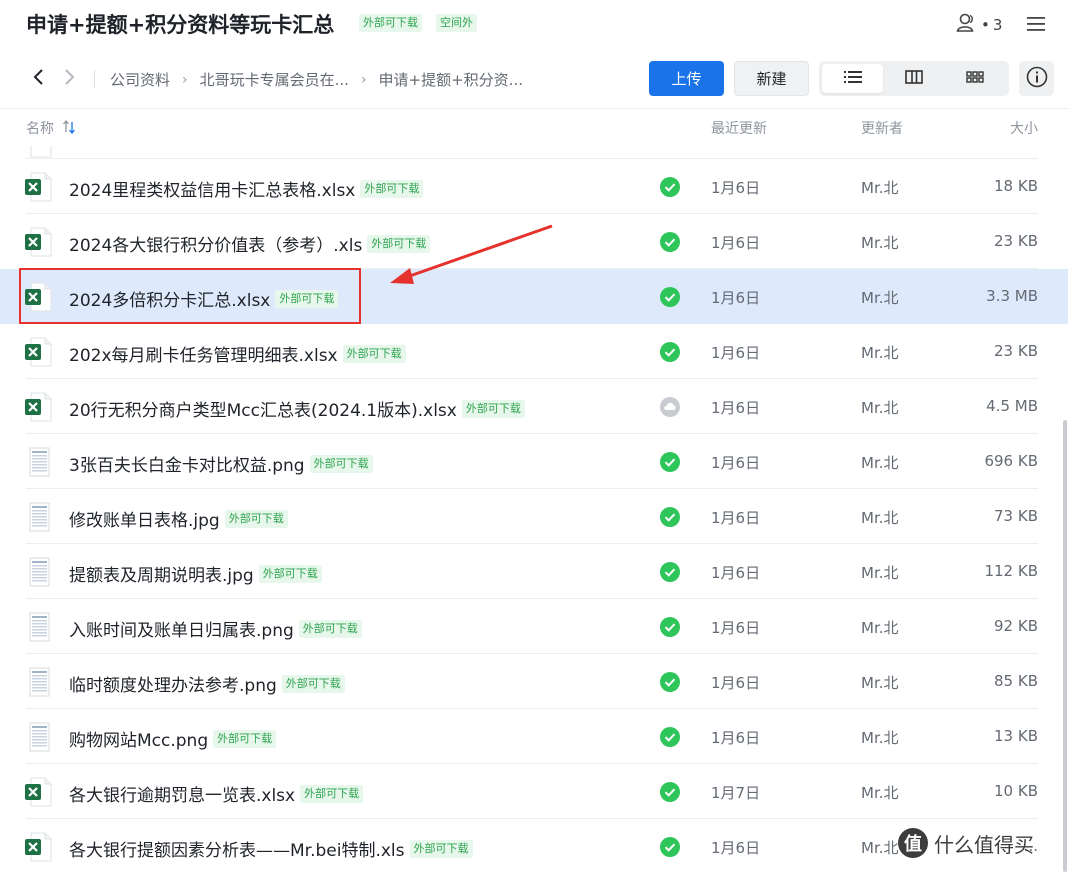 Image resolution: width=1068 pixels, height=872 pixels. I want to click on partial-row, so click(534, 152).